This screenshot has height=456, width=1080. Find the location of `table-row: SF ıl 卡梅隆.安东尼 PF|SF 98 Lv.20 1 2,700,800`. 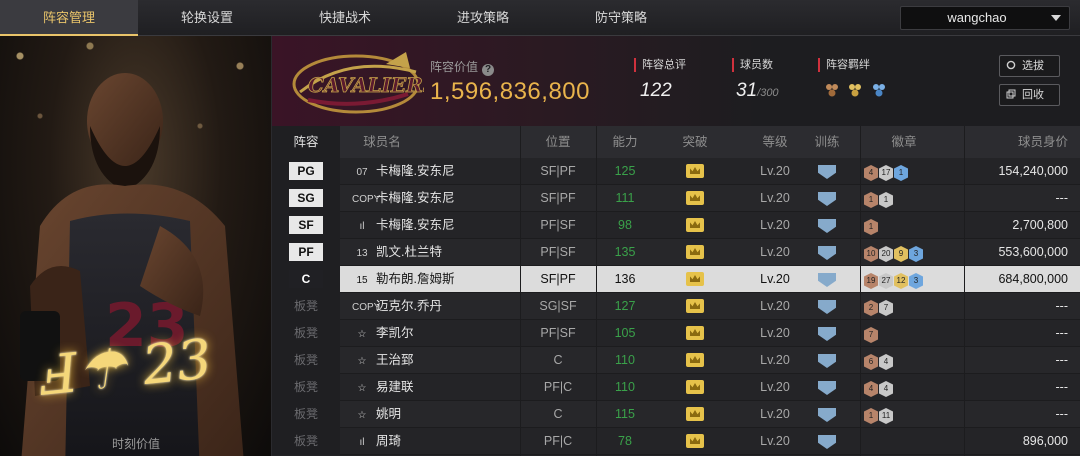

table-row: SF ıl 卡梅隆.安东尼 PF|SF 98 Lv.20 1 2,700,800 is located at coordinates (676, 225).